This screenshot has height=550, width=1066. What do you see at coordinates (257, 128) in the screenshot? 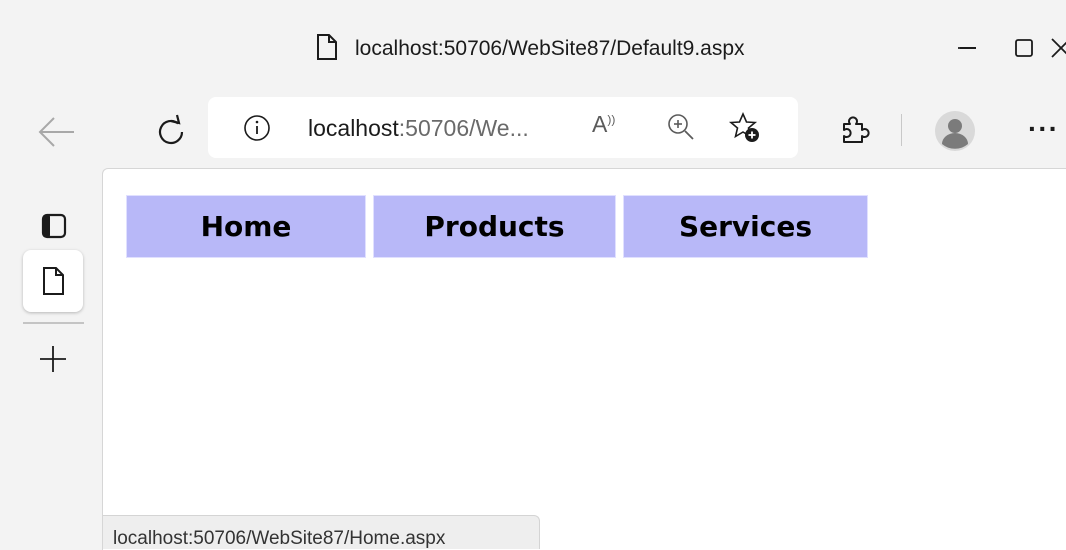
I see `info-icon` at bounding box center [257, 128].